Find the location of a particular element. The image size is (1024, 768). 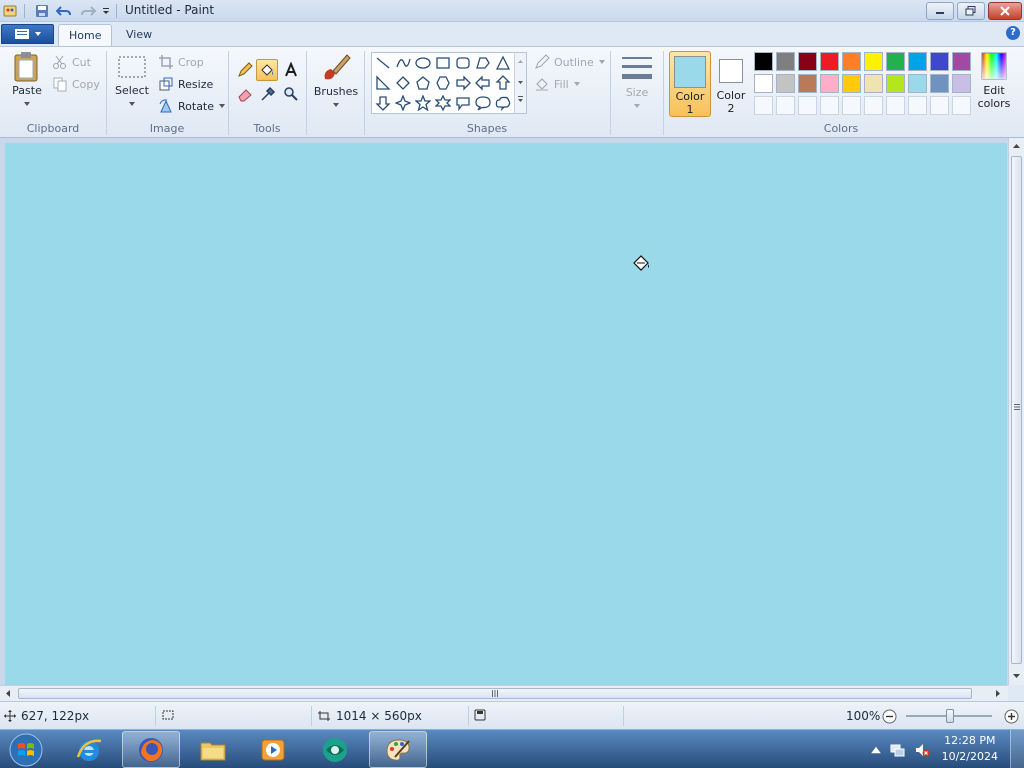

diamond-shape is located at coordinates (403, 83).